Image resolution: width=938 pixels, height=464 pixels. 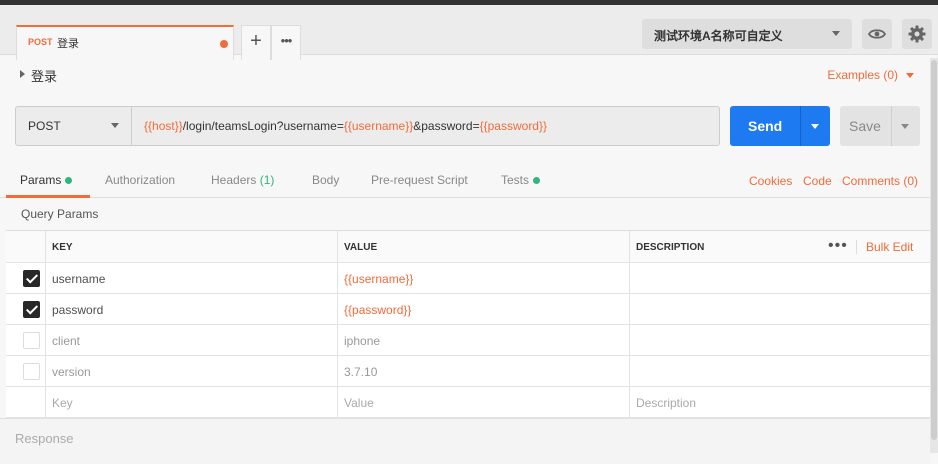 What do you see at coordinates (26, 246) in the screenshot?
I see `header-check-cell` at bounding box center [26, 246].